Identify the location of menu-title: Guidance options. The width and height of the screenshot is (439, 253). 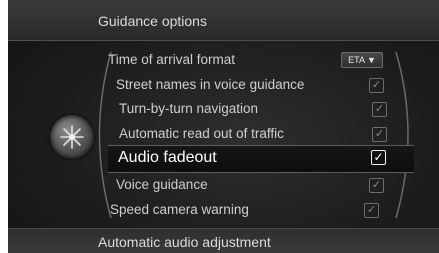
(152, 21).